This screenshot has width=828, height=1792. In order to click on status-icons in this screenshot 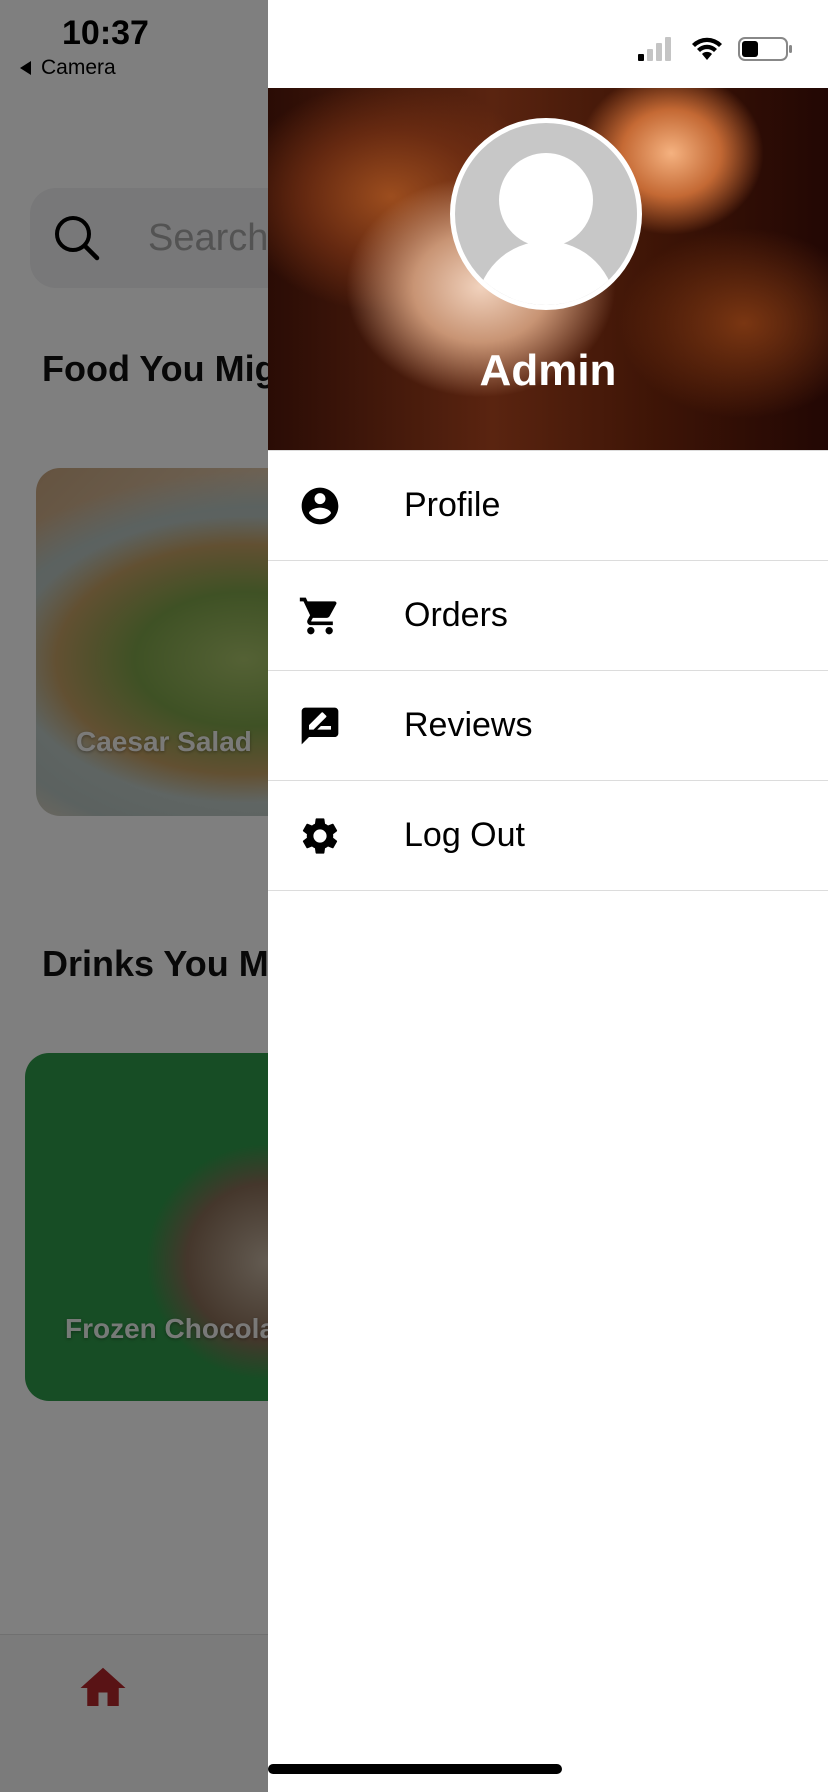, I will do `click(715, 51)`.